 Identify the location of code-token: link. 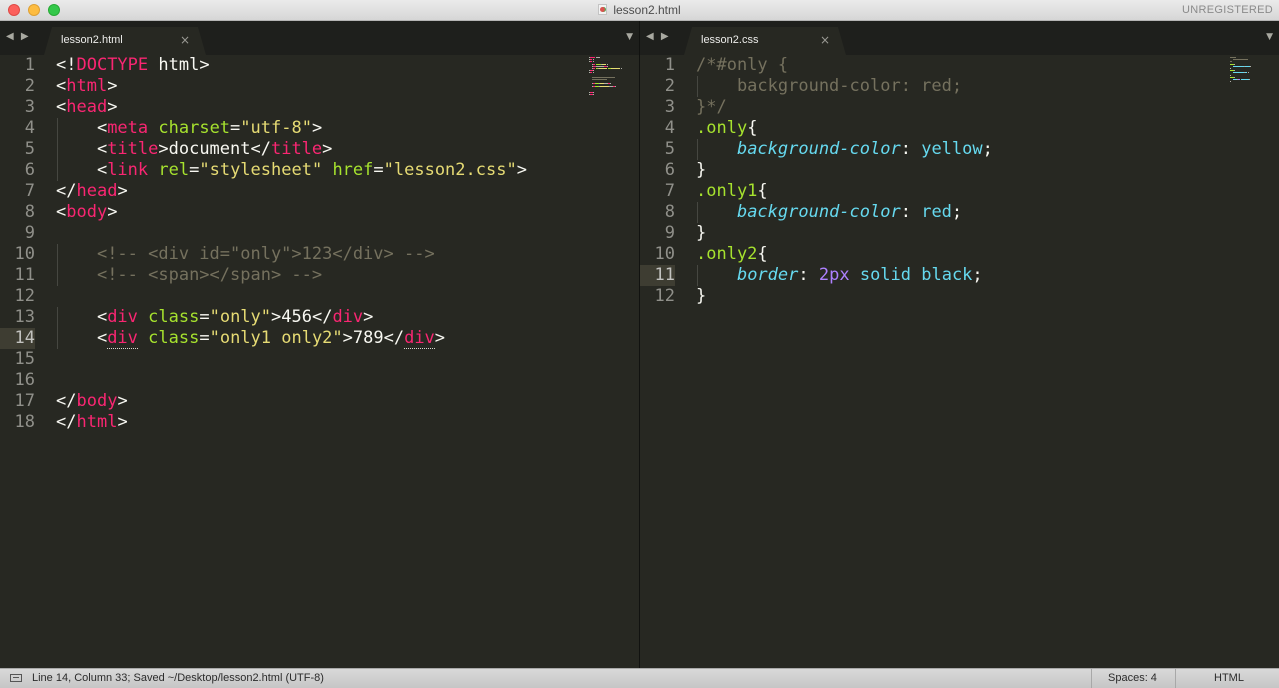
(128, 170).